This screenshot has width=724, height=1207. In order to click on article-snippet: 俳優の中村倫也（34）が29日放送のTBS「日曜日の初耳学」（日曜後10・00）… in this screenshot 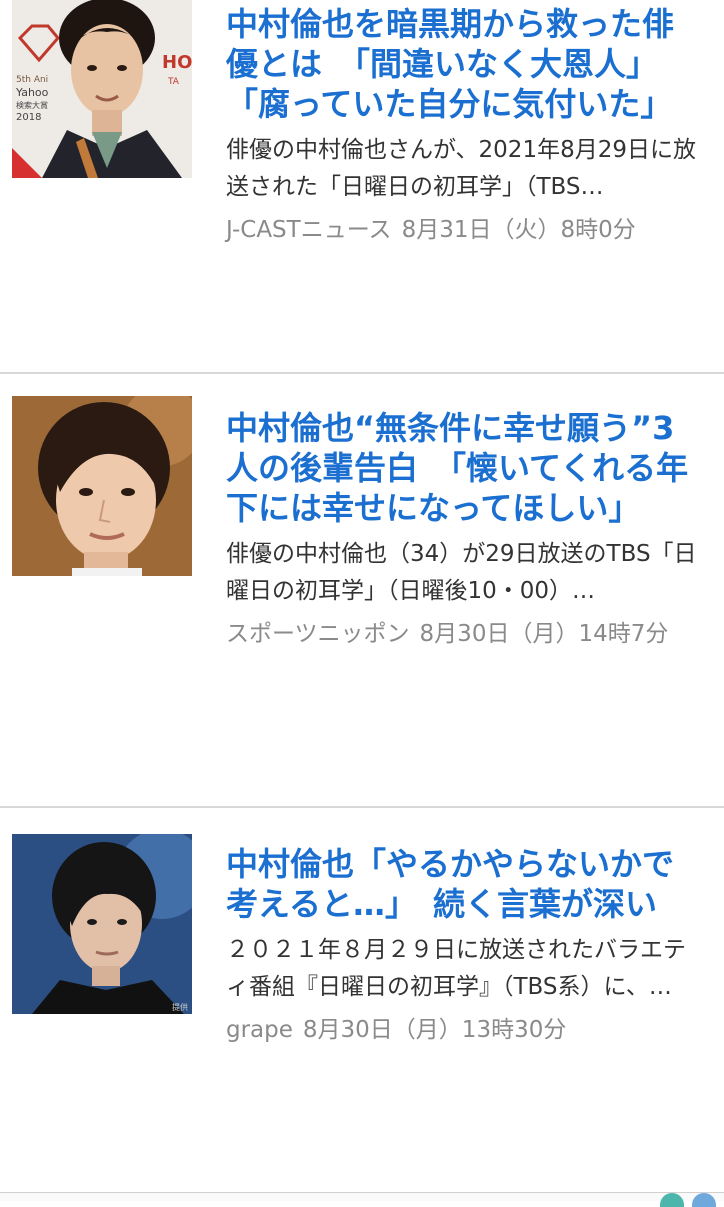, I will do `click(461, 572)`.